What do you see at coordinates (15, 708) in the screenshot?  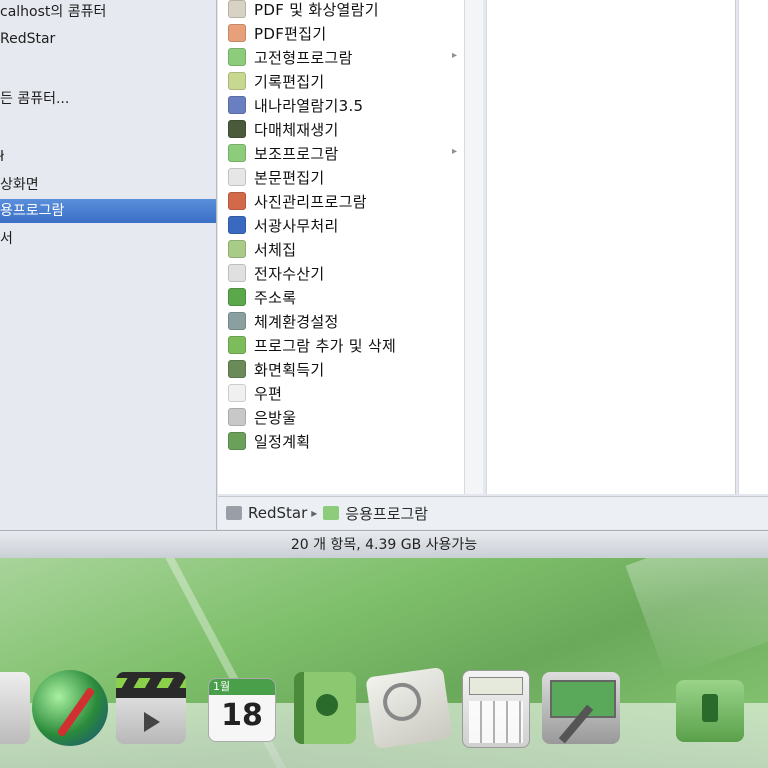 I see `files-icon` at bounding box center [15, 708].